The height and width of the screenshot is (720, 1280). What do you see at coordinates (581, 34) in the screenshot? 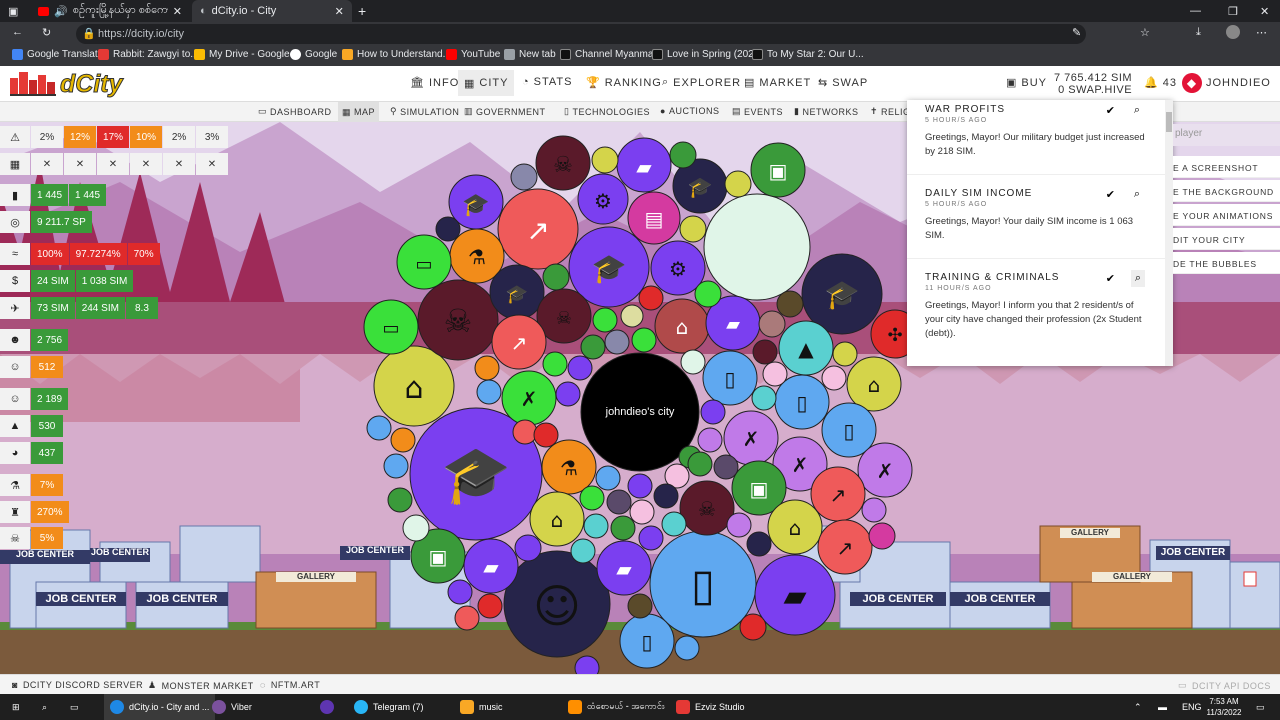
I see `url-input: 🔒 https://dcity.io/city` at bounding box center [581, 34].